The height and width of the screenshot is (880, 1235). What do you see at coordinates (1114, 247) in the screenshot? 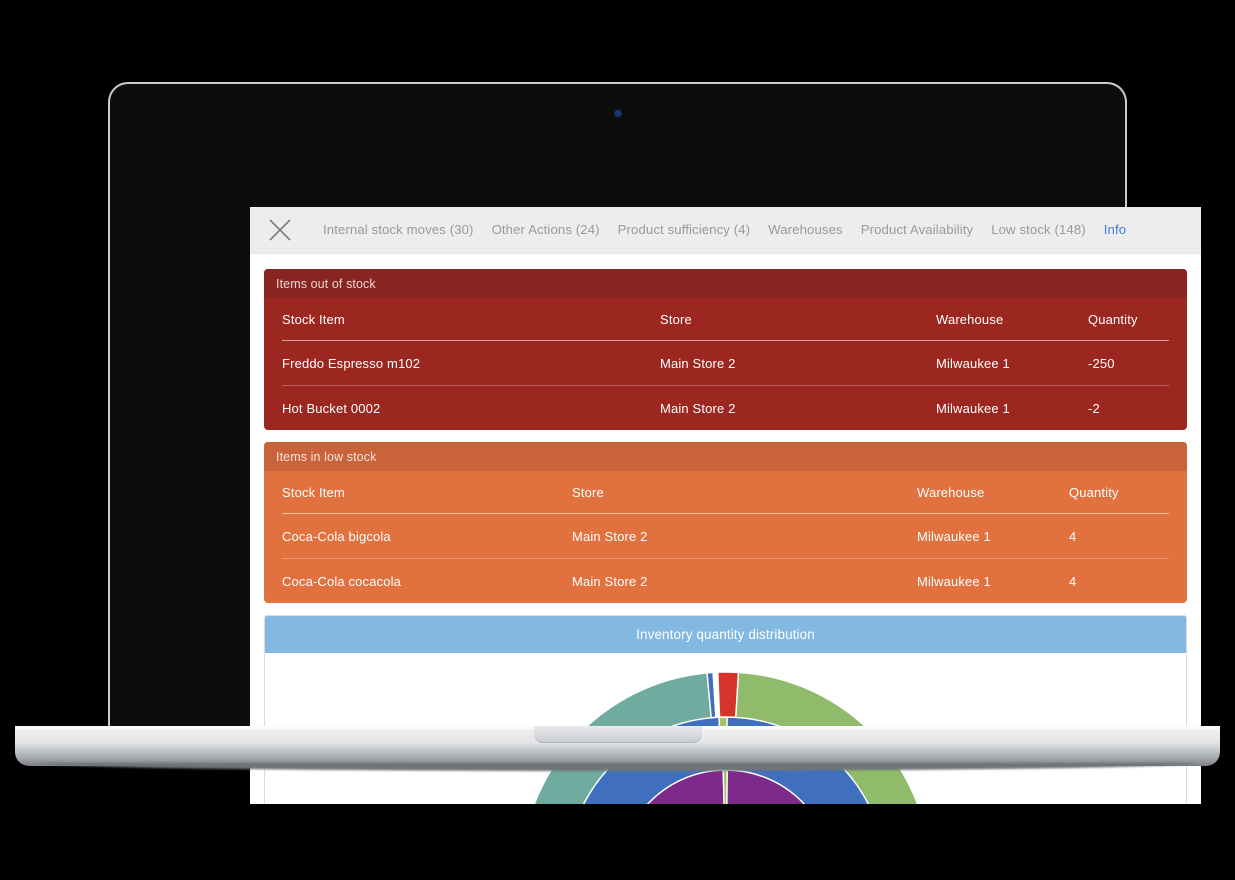
I see `active-tab-pointer` at bounding box center [1114, 247].